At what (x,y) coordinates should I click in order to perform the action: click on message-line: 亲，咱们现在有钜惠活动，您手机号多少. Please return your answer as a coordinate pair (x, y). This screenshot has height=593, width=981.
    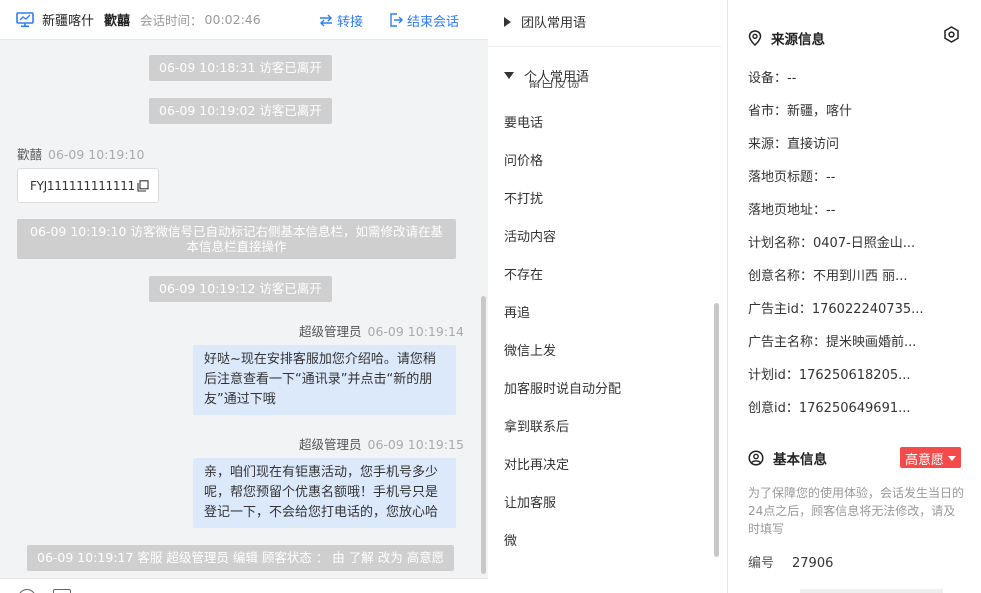
    Looking at the image, I should click on (321, 472).